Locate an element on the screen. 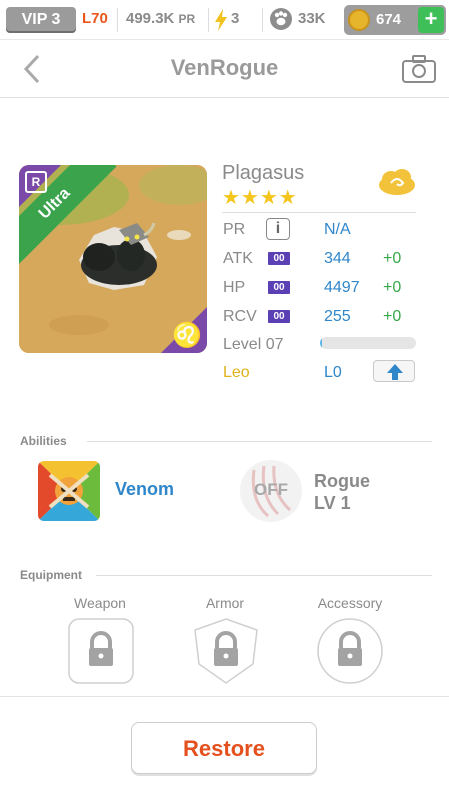  player-level: L70 is located at coordinates (95, 18).